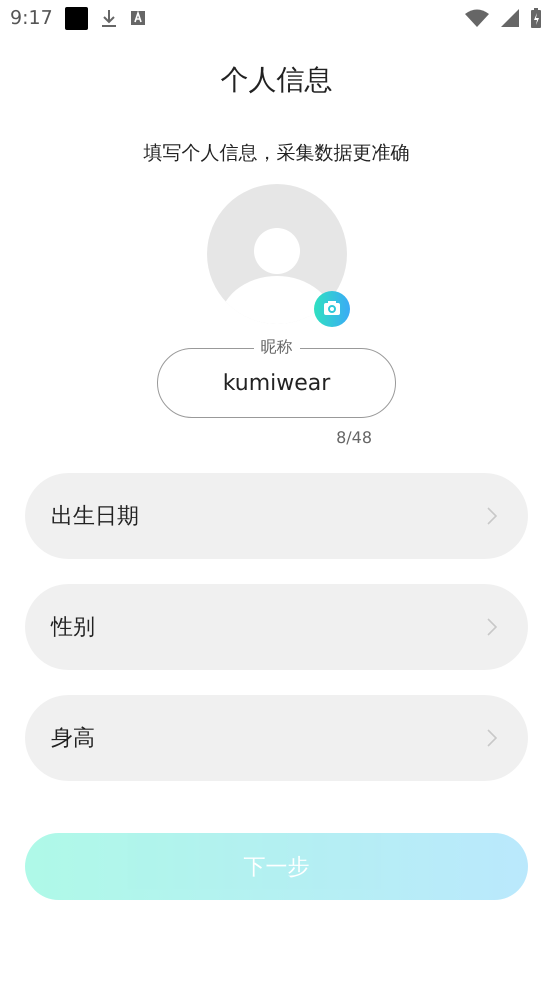 The height and width of the screenshot is (984, 553). Describe the element at coordinates (109, 18) in the screenshot. I see `download-icon` at that location.